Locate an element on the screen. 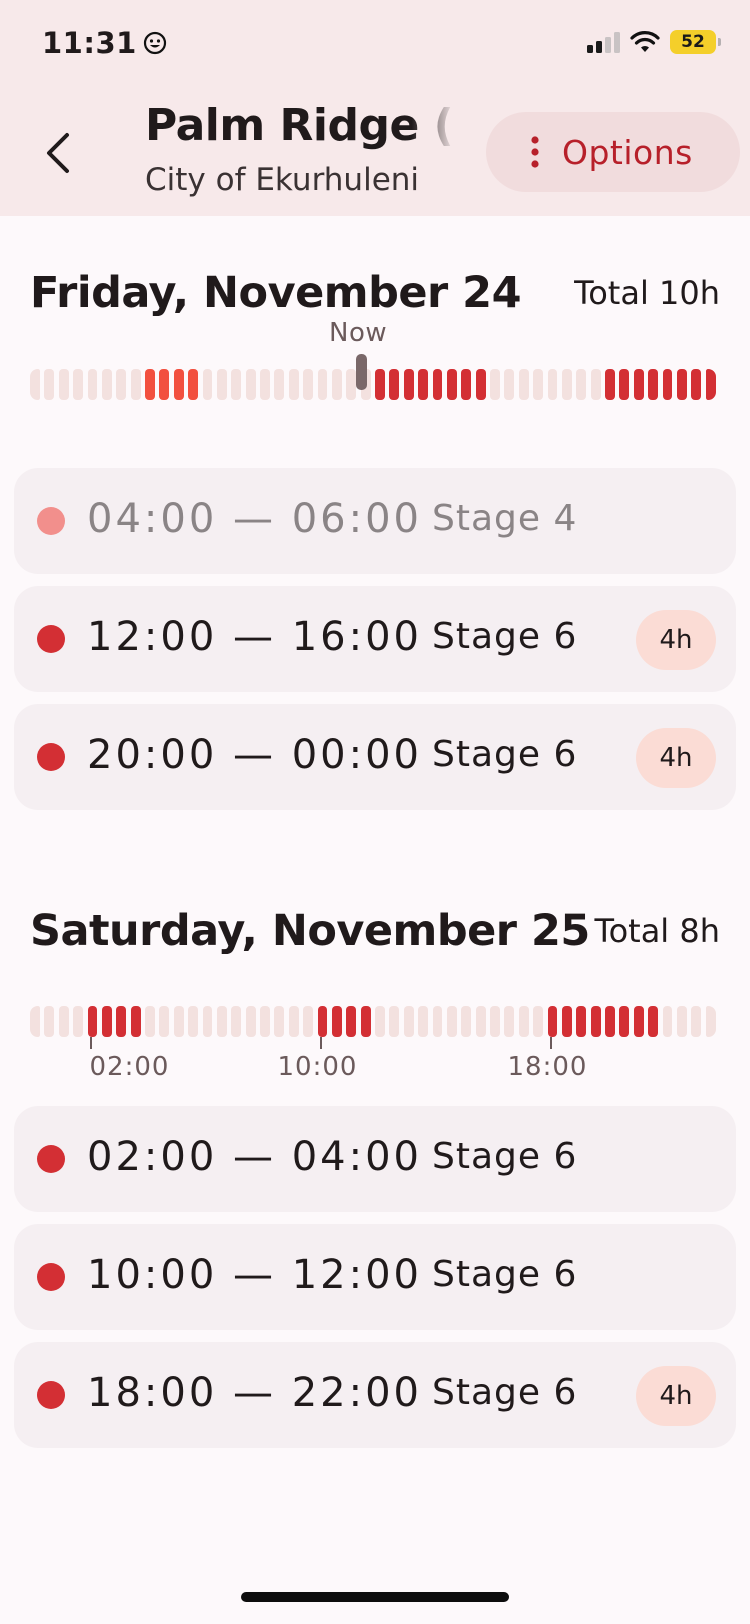 The width and height of the screenshot is (750, 1624). slot-time: 10:00 — 12:00 is located at coordinates (254, 1275).